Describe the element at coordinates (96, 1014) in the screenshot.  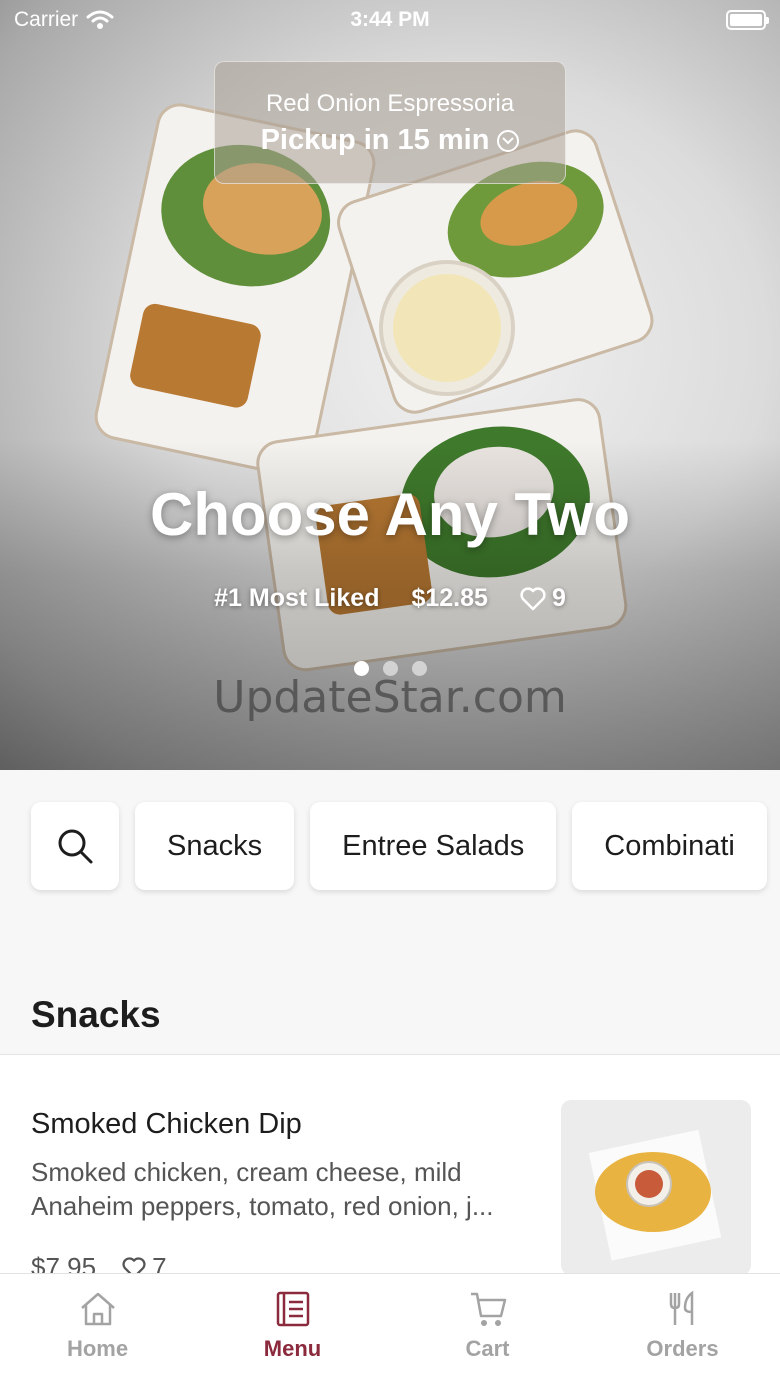
I see `section-title: Snacks` at that location.